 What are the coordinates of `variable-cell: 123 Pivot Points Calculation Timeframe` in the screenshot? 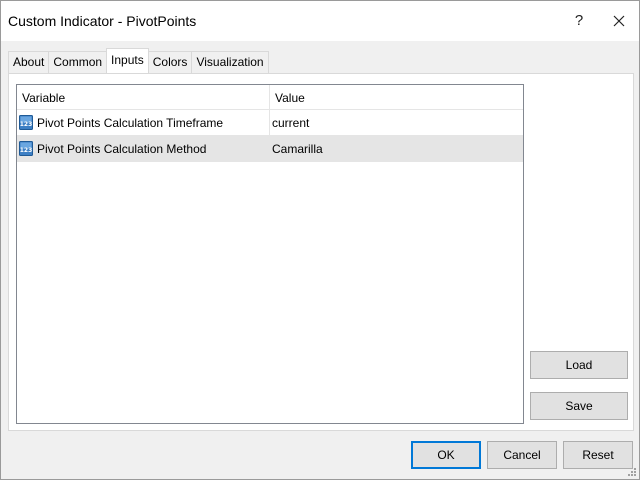 It's located at (143, 123).